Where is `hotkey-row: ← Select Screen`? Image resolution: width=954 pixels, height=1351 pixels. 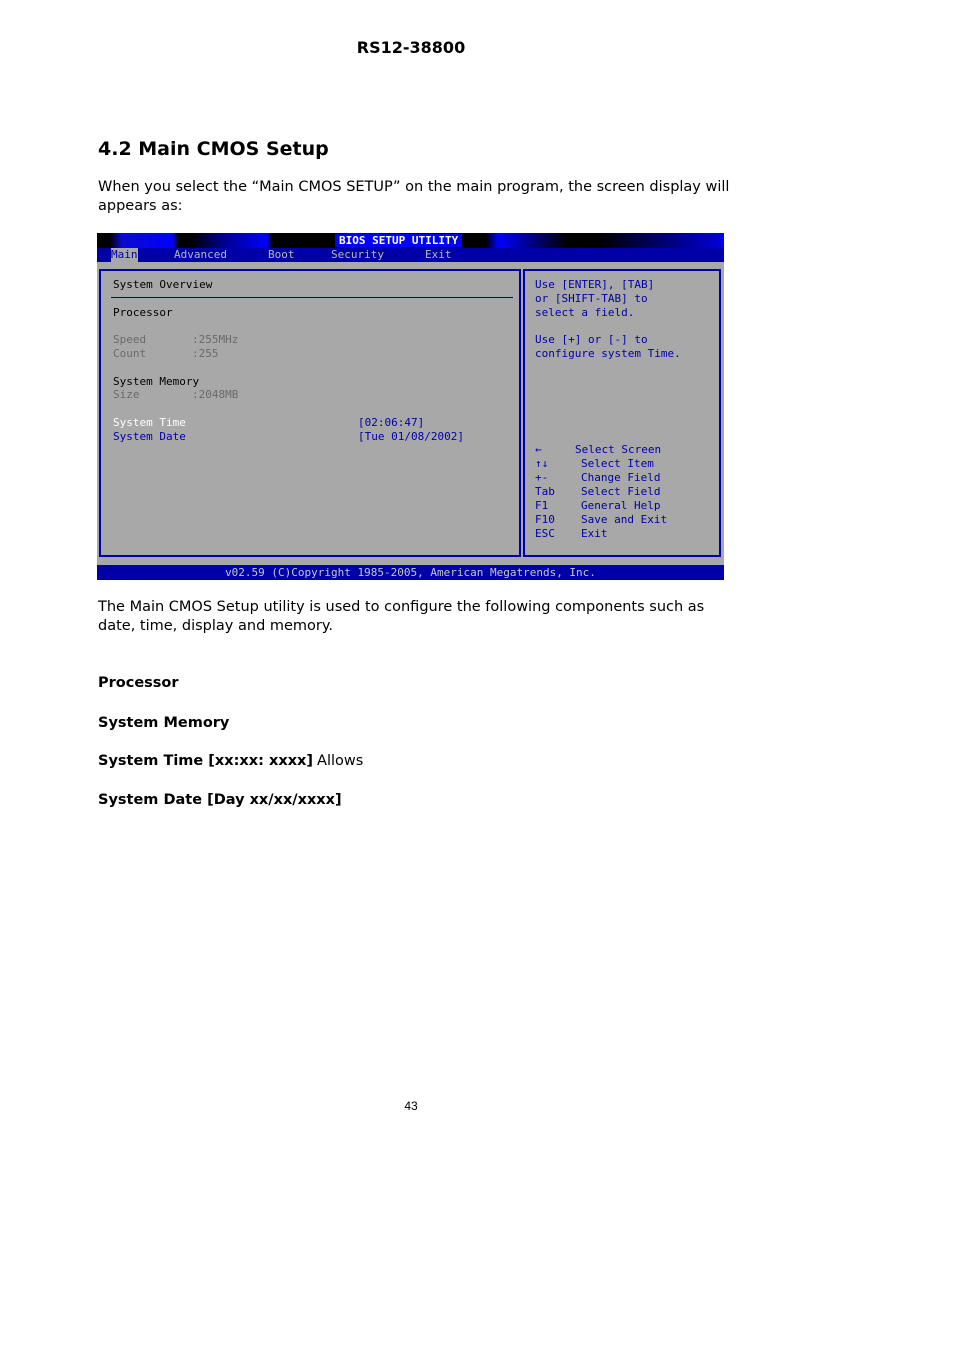
hotkey-row: ← Select Screen is located at coordinates (598, 450).